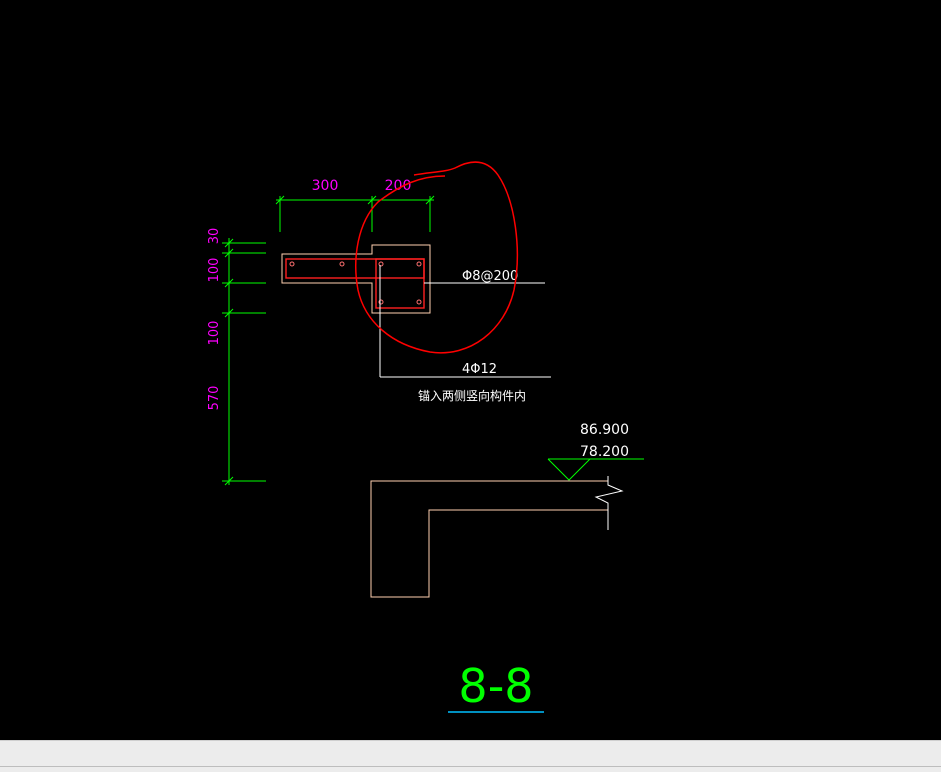  What do you see at coordinates (495, 686) in the screenshot?
I see `section-title: 8-8` at bounding box center [495, 686].